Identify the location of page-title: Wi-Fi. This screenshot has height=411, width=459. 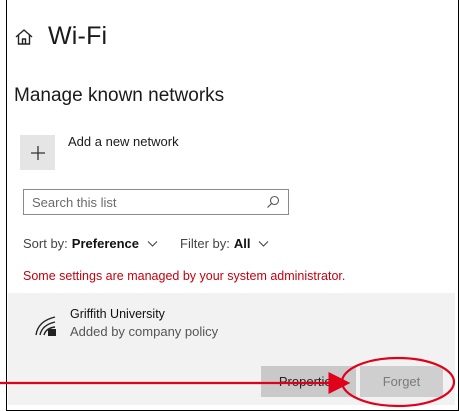
(78, 36).